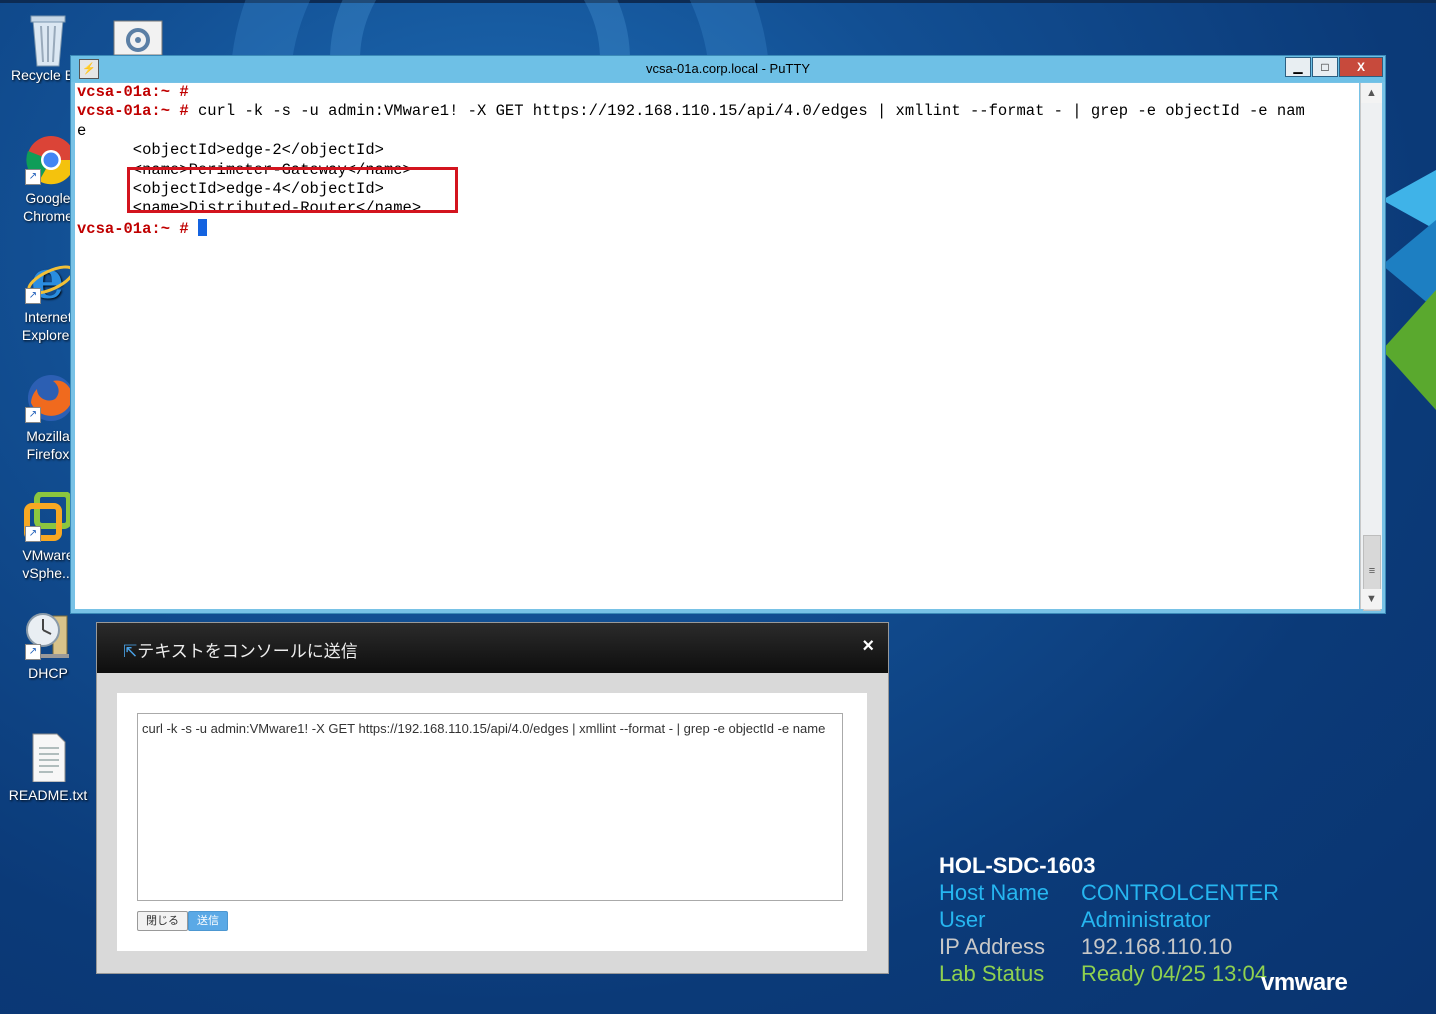 This screenshot has width=1436, height=1014. I want to click on desktop-icon-readme: README.txt, so click(48, 768).